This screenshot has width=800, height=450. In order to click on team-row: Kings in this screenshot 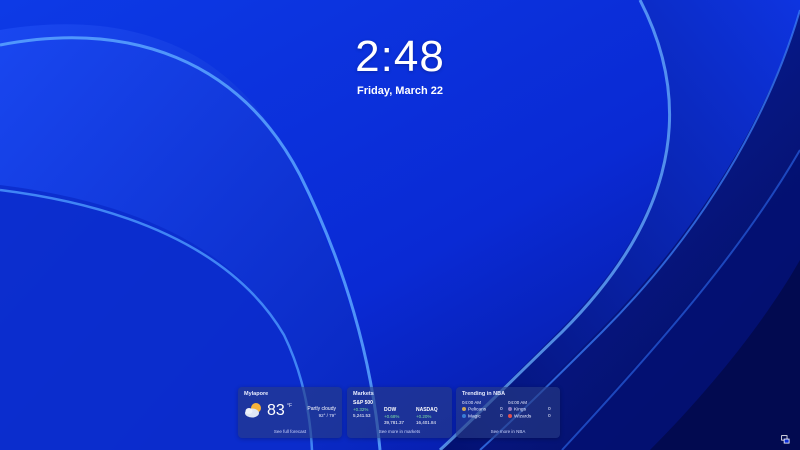, I will do `click(517, 410)`.